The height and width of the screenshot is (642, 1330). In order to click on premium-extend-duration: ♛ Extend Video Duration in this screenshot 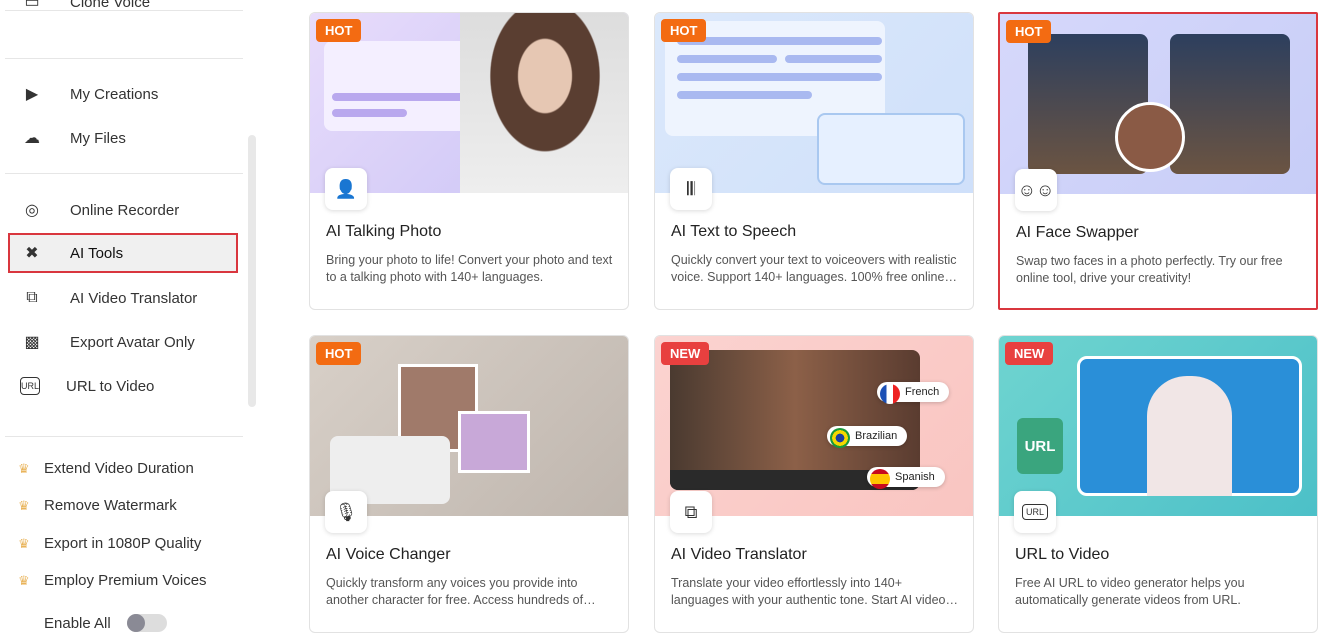, I will do `click(106, 468)`.